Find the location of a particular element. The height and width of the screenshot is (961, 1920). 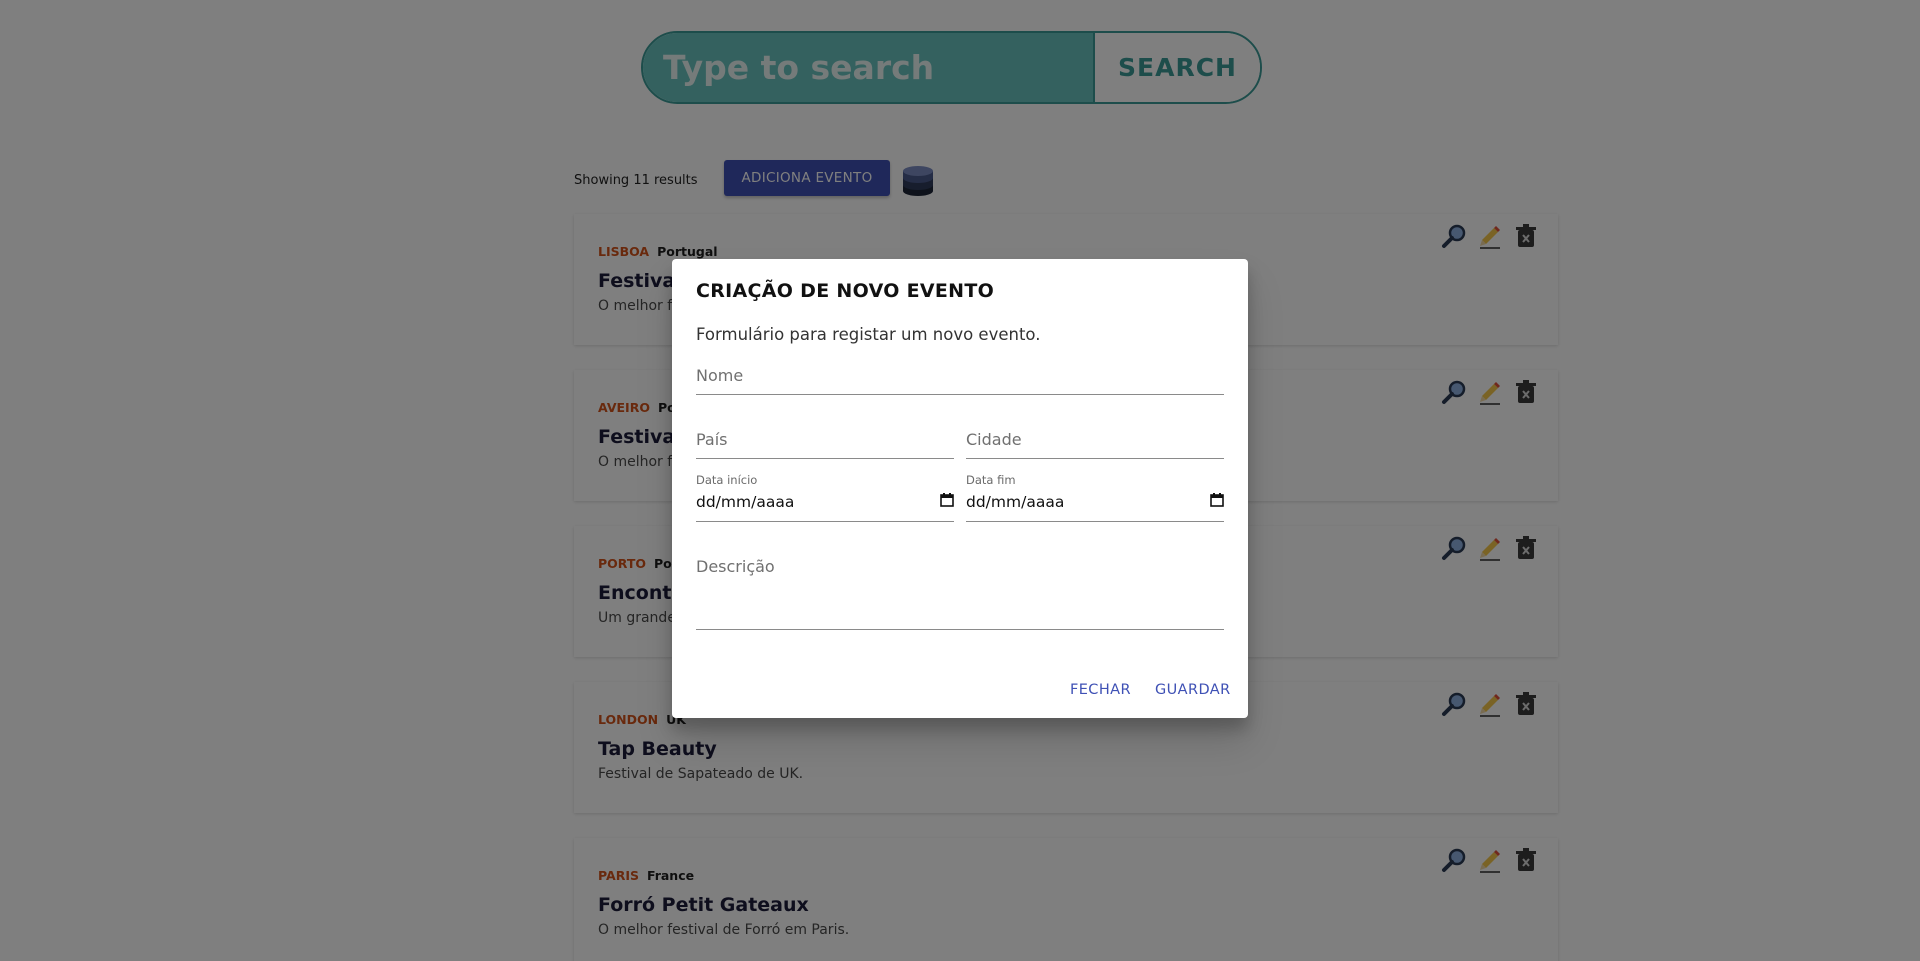

save-button: GUARDAR is located at coordinates (1193, 690).